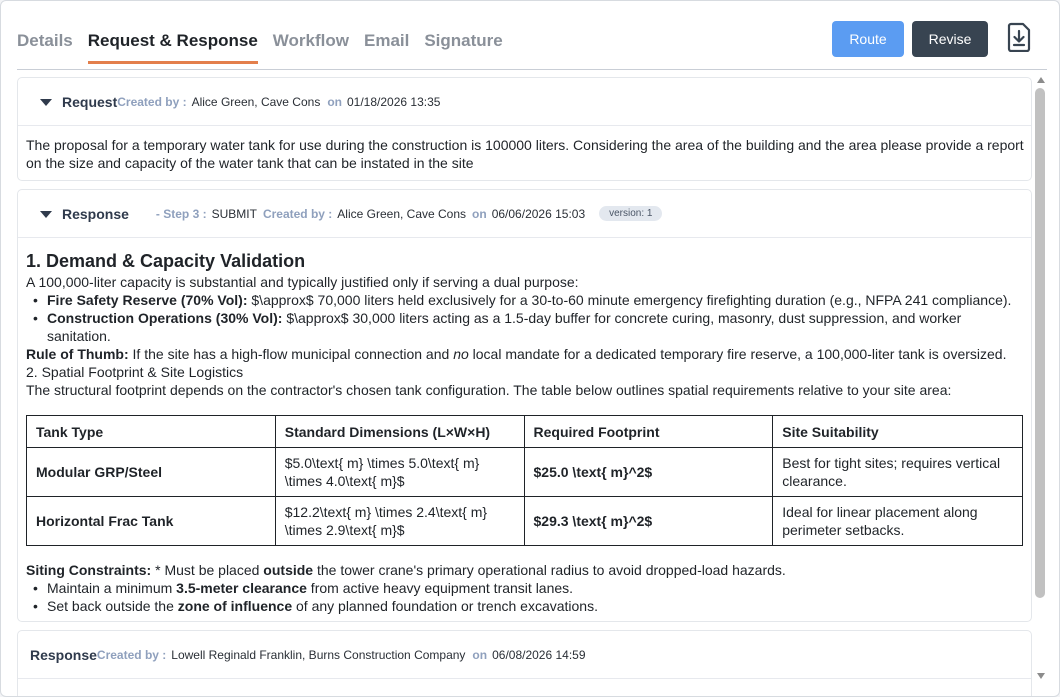 This screenshot has height=697, width=1060. Describe the element at coordinates (648, 431) in the screenshot. I see `column-header: Required Footprint` at that location.